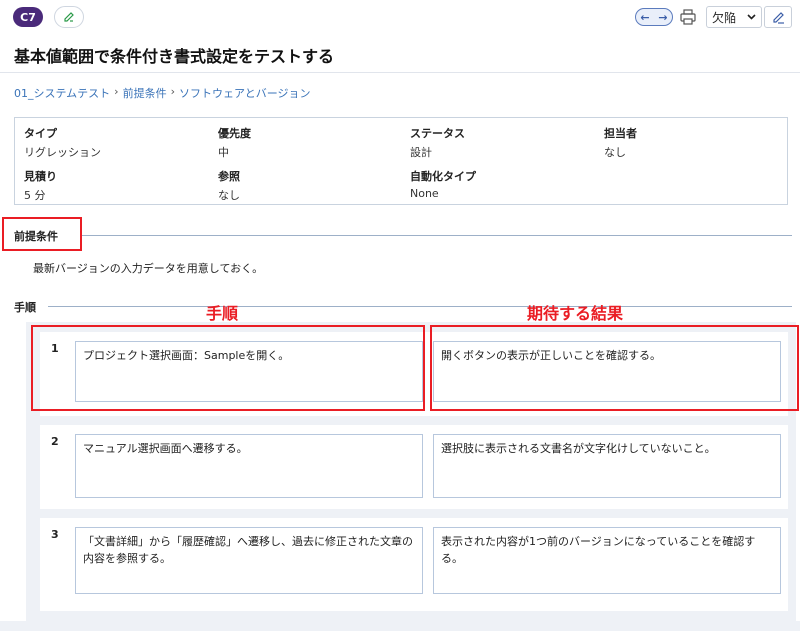 The height and width of the screenshot is (631, 800). I want to click on field-automation: 自動化タイプ None, so click(443, 184).